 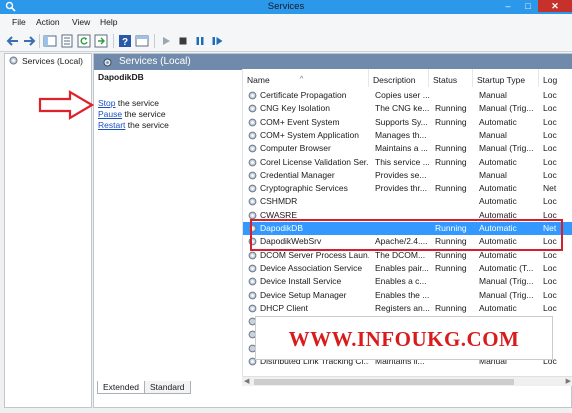 I want to click on restart-service-link: Restart, so click(x=111, y=125).